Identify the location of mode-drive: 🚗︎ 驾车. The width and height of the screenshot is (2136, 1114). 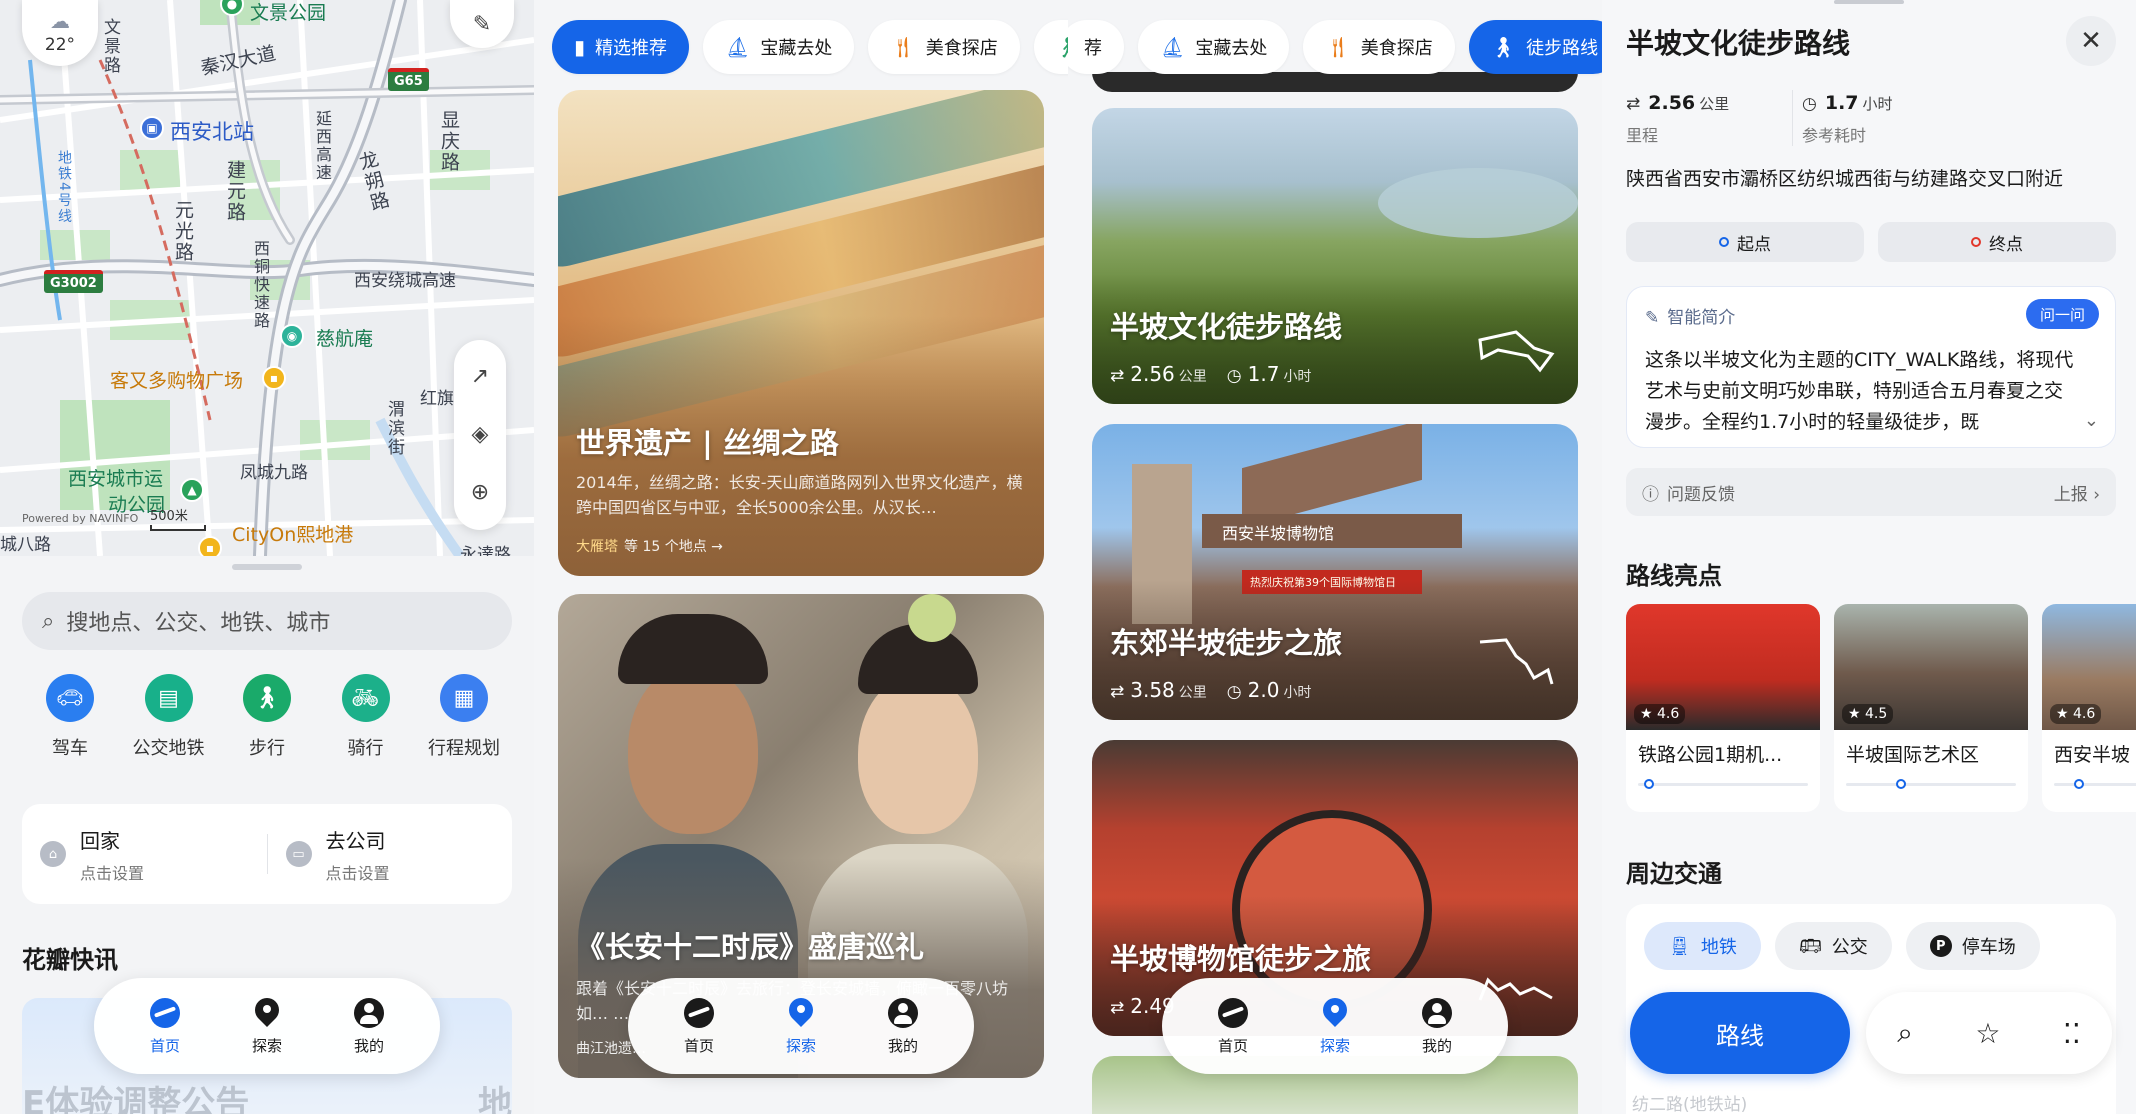
(70, 717).